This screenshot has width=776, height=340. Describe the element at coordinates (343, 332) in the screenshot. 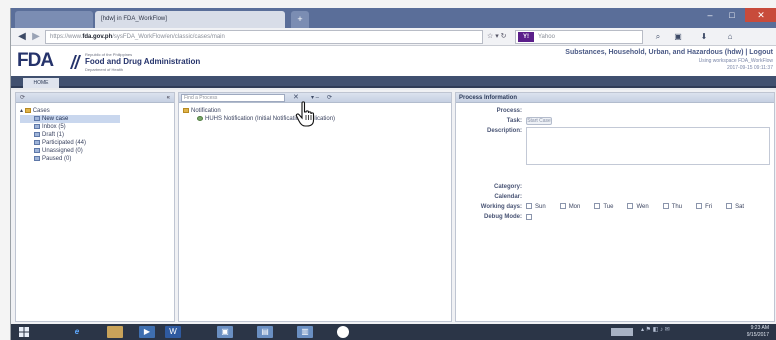

I see `browser-app-icon` at that location.